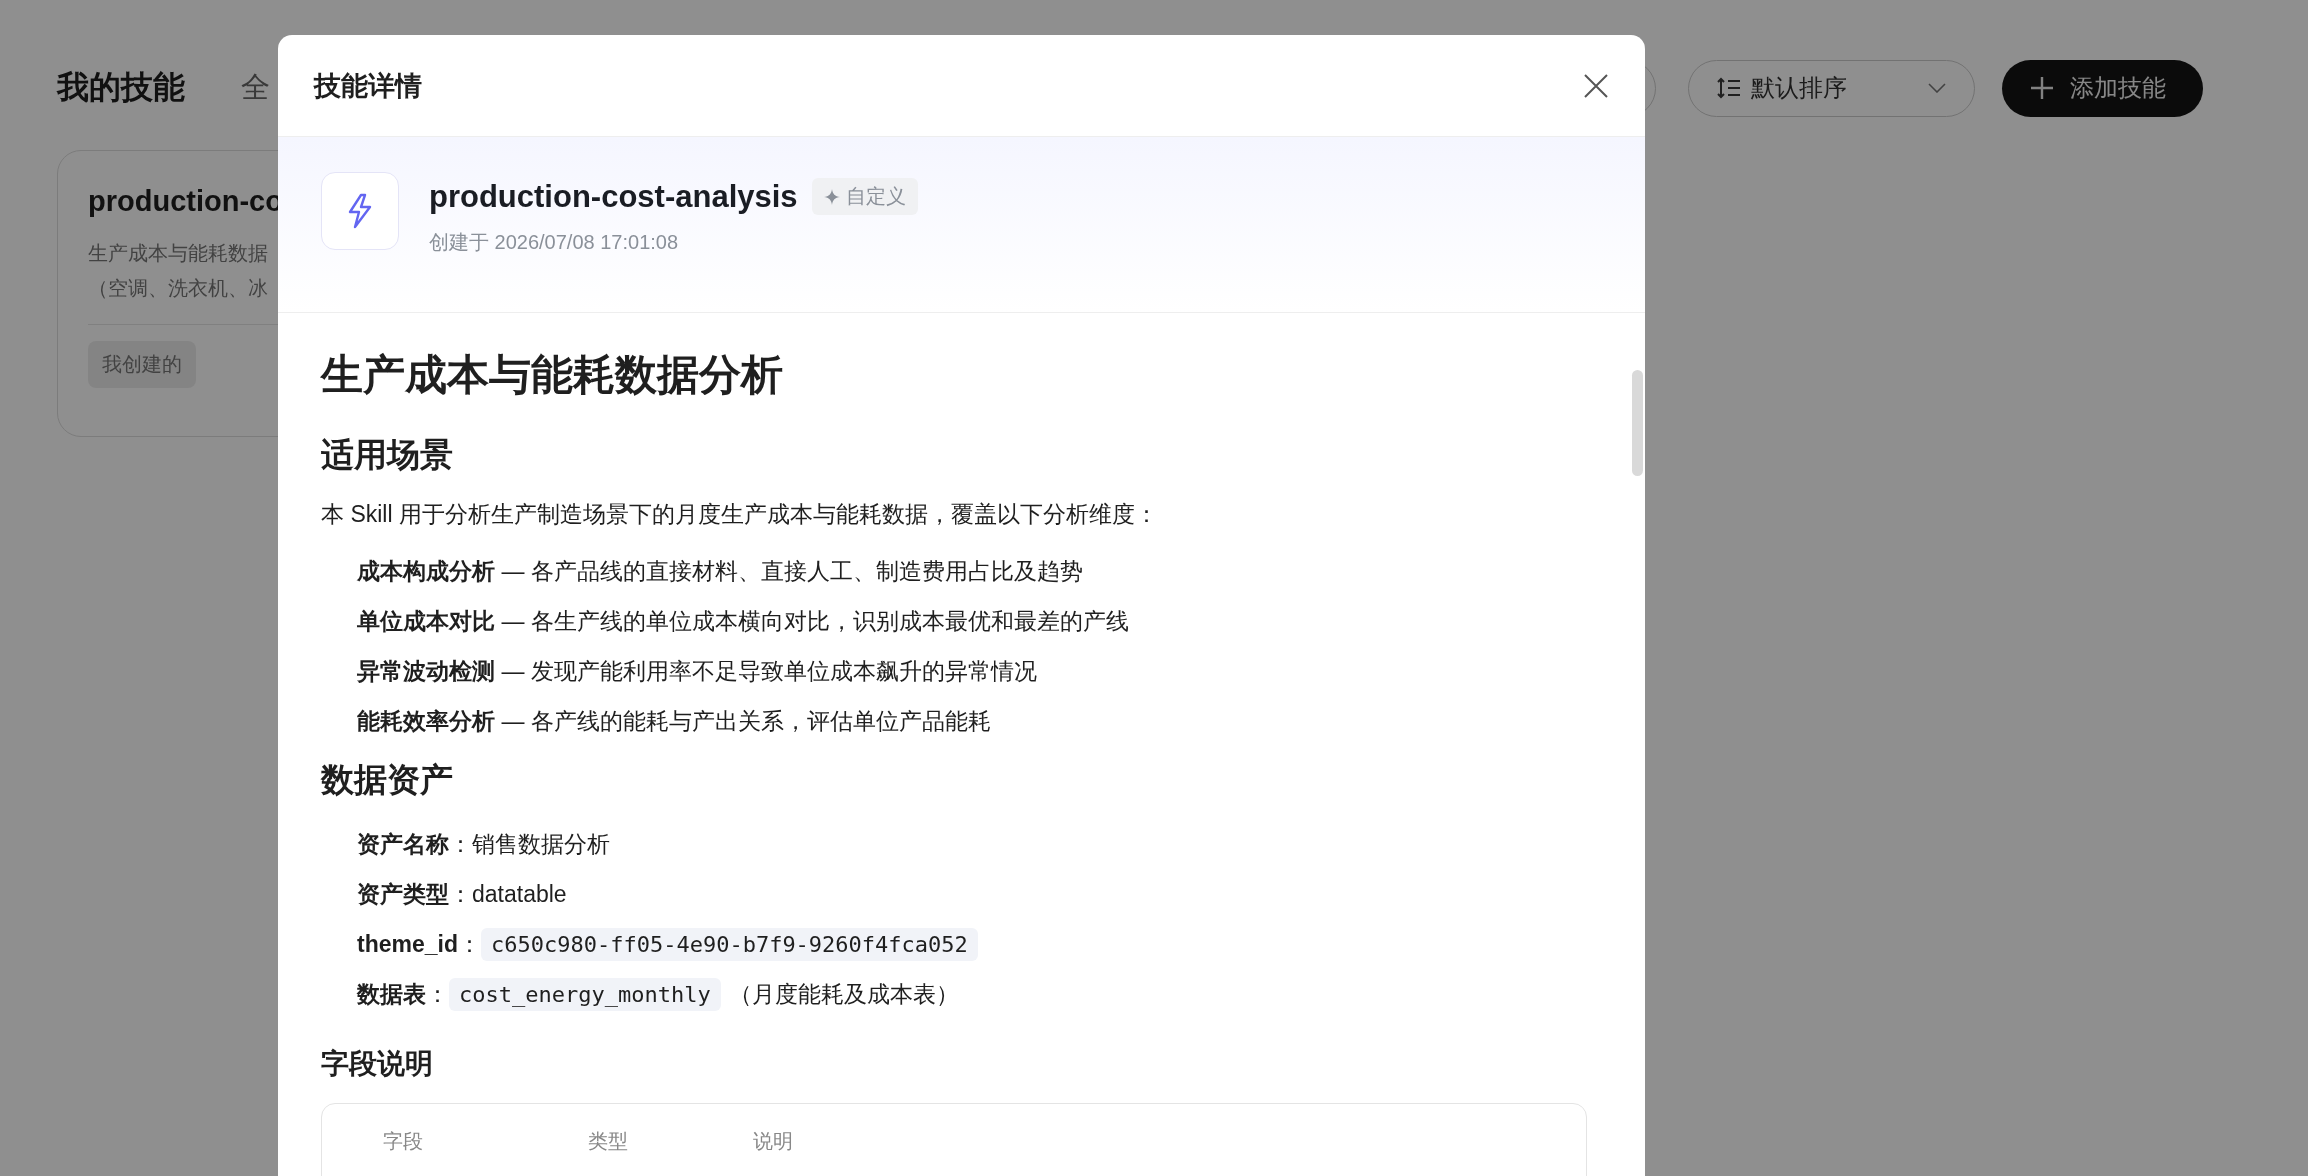 Image resolution: width=2308 pixels, height=1176 pixels. I want to click on list-item: 成本构成分析 — 各产品线的直接材料、直接人工、制造费用占比及趋势, so click(720, 571).